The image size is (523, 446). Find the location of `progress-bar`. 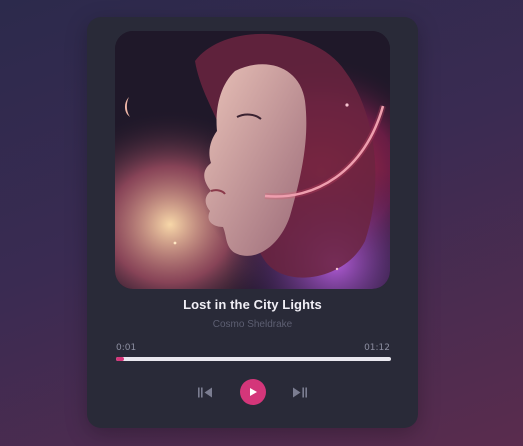

progress-bar is located at coordinates (253, 359).